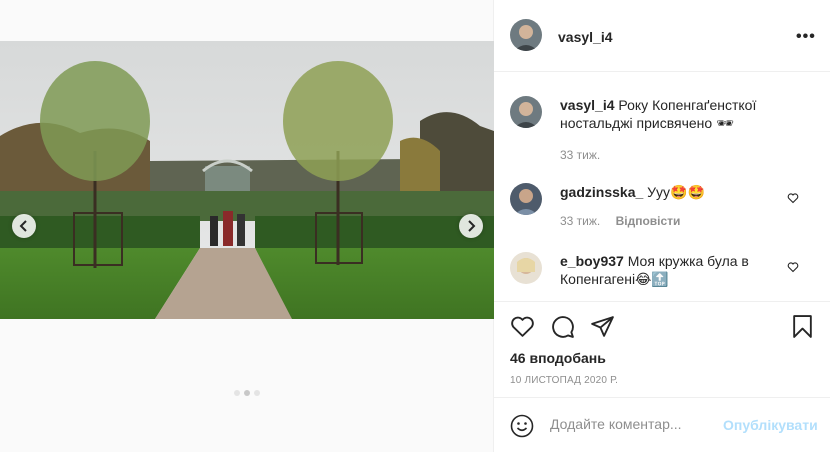  I want to click on likes-count: 46 вподобань, so click(558, 358).